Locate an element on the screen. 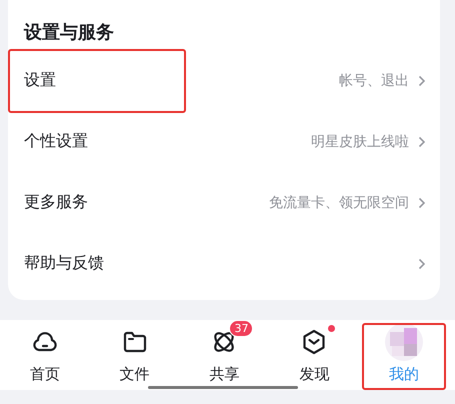 This screenshot has width=455, height=404. tab-label: 首页 is located at coordinates (45, 374).